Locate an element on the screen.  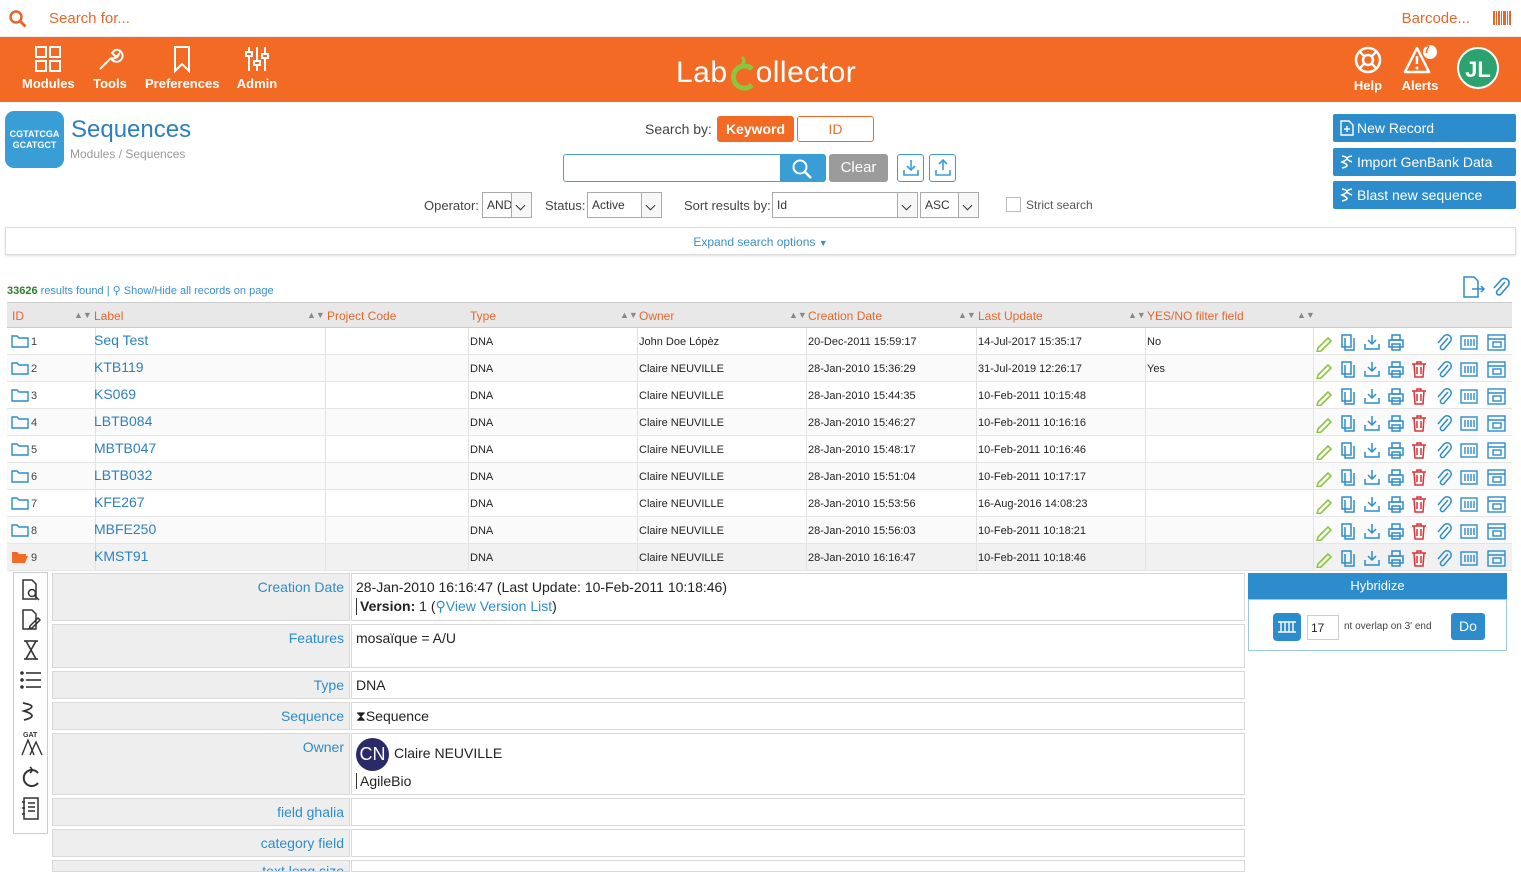
row-id: 7 is located at coordinates (24, 503).